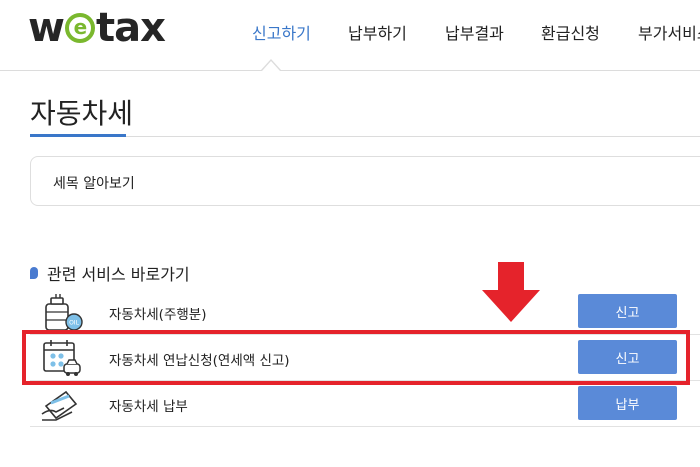 This screenshot has height=467, width=700. Describe the element at coordinates (82, 113) in the screenshot. I see `page-title: 자동차세` at that location.